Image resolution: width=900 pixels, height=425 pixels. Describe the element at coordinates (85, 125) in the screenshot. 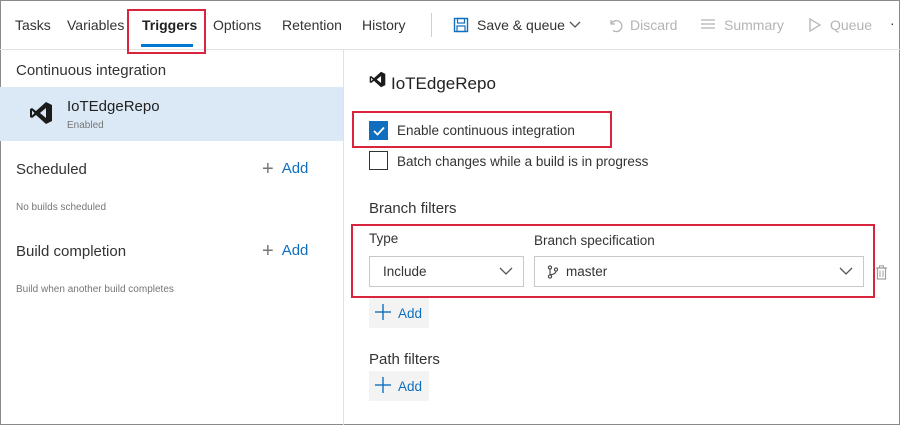

I see `repo-status: Enabled` at that location.